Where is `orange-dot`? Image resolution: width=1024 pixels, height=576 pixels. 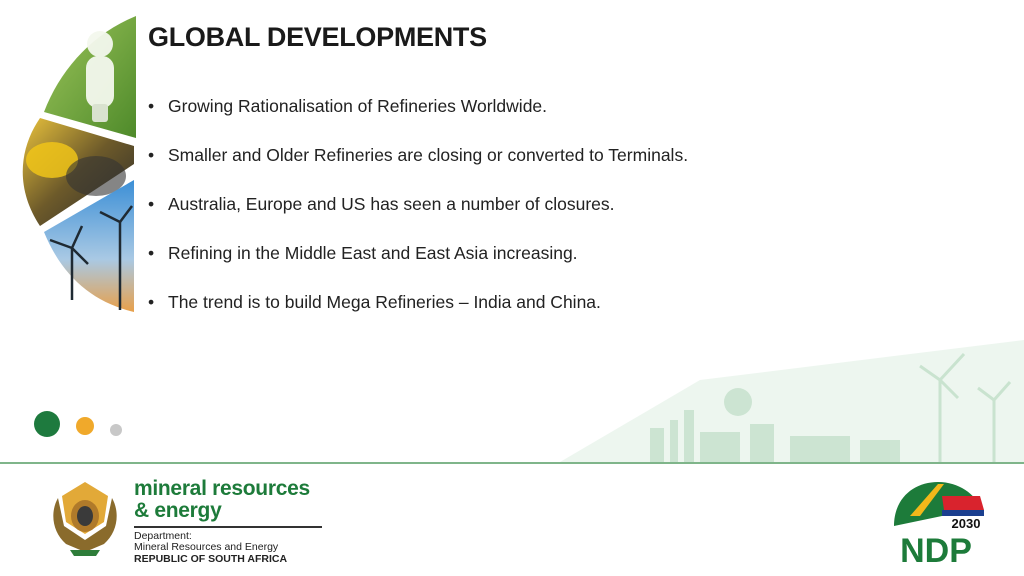 orange-dot is located at coordinates (85, 426).